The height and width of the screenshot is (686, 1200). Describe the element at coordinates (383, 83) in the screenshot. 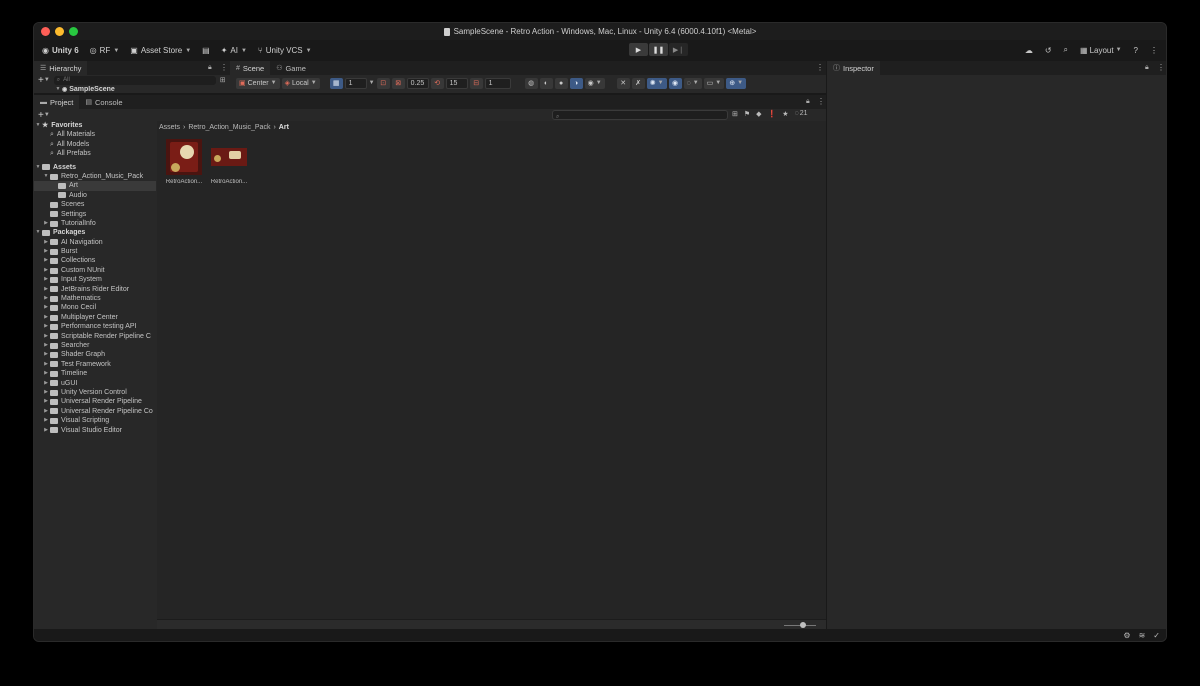

I see `snap-toggle: ⊡` at that location.